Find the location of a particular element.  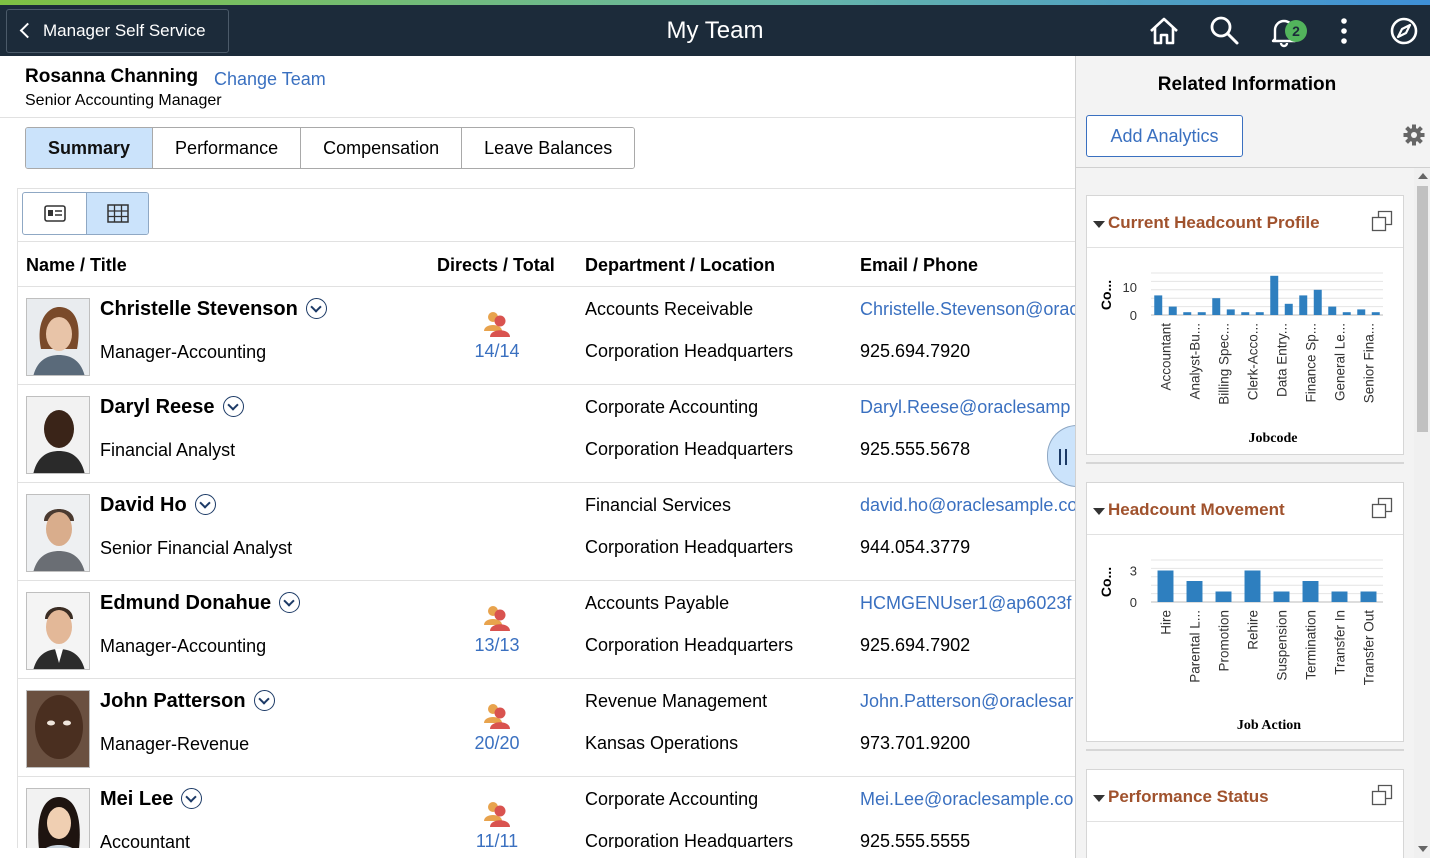

card-header: Performance Status is located at coordinates (1245, 796).